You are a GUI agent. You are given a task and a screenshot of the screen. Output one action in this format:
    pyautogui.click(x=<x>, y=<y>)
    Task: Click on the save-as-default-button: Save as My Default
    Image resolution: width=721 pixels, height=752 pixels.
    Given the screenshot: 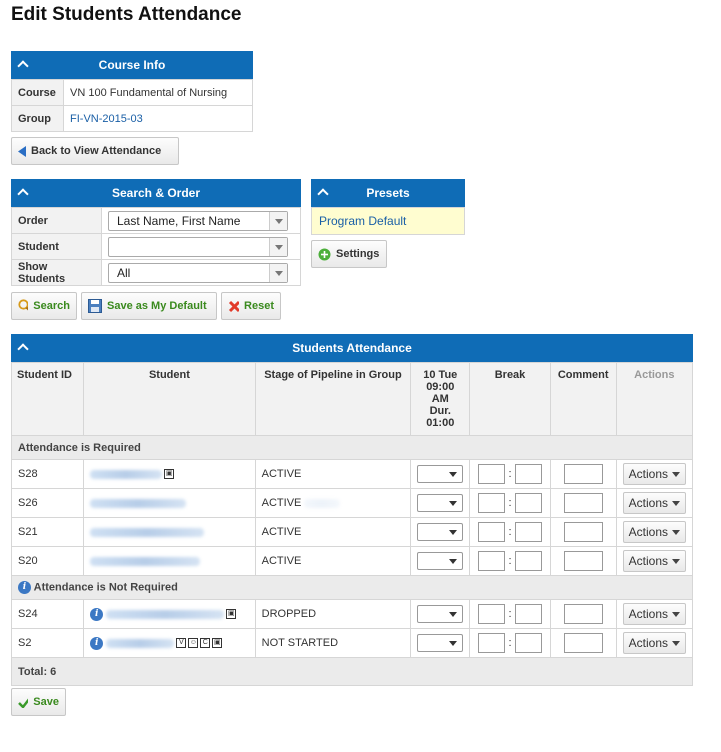 What is the action you would take?
    pyautogui.click(x=149, y=306)
    